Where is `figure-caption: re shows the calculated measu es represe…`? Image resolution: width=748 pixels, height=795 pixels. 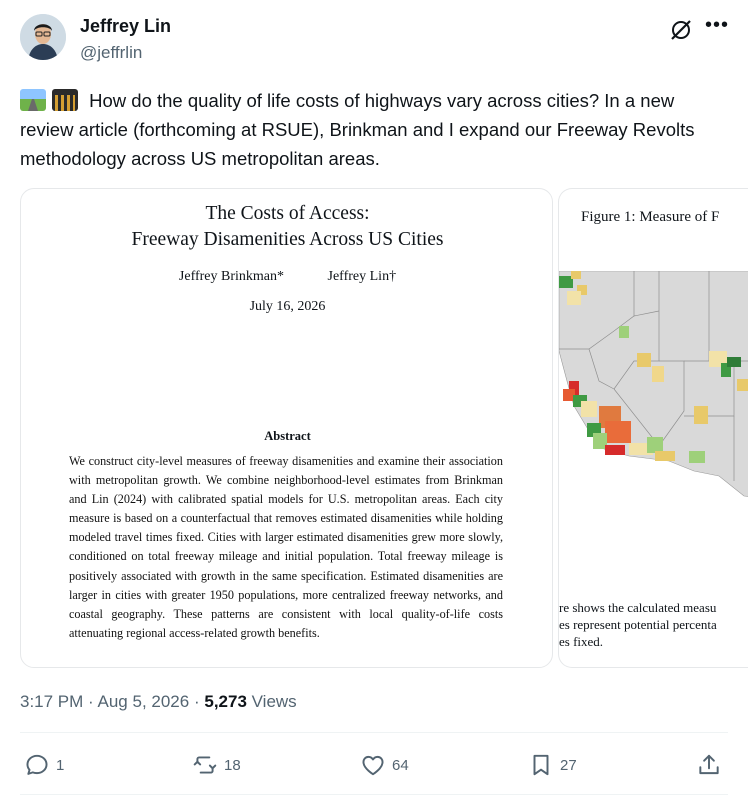
figure-caption: re shows the calculated measu es represe… is located at coordinates (653, 624).